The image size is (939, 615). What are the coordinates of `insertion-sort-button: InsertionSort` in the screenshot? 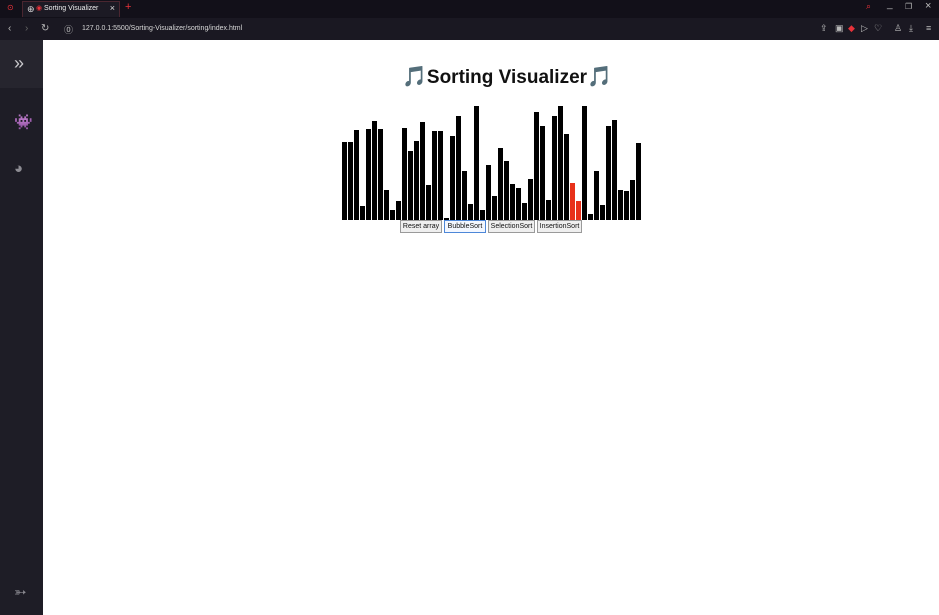 It's located at (559, 226).